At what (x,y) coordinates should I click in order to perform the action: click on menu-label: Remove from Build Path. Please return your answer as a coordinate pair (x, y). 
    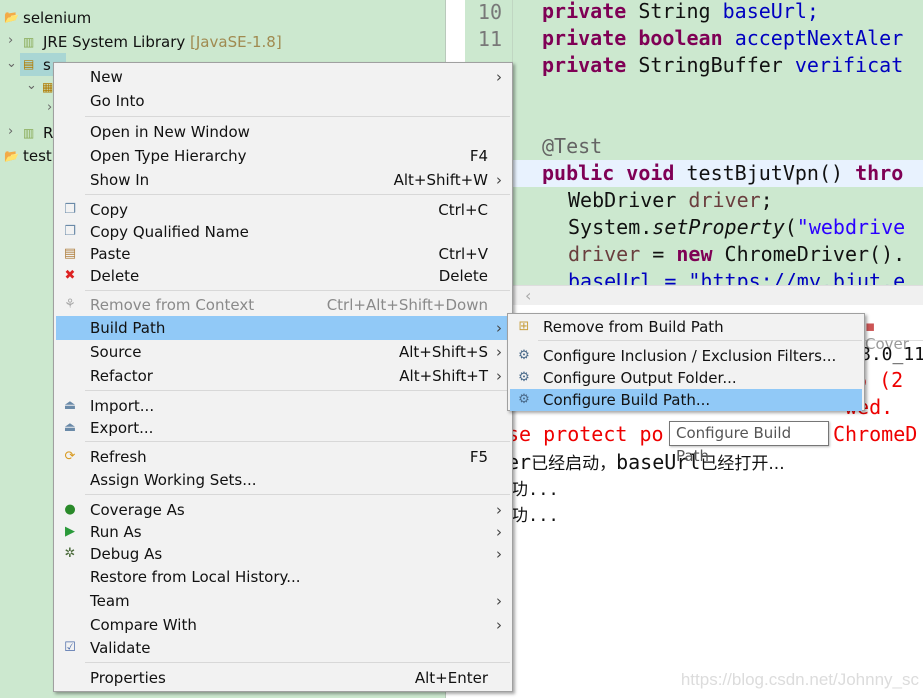
    Looking at the image, I should click on (633, 327).